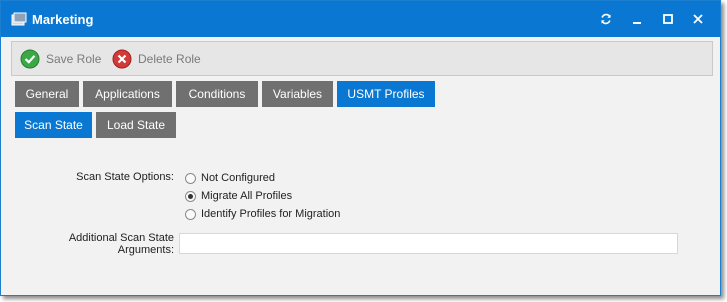 This screenshot has width=727, height=302. Describe the element at coordinates (247, 196) in the screenshot. I see `radio-label: Migrate All Profiles` at that location.